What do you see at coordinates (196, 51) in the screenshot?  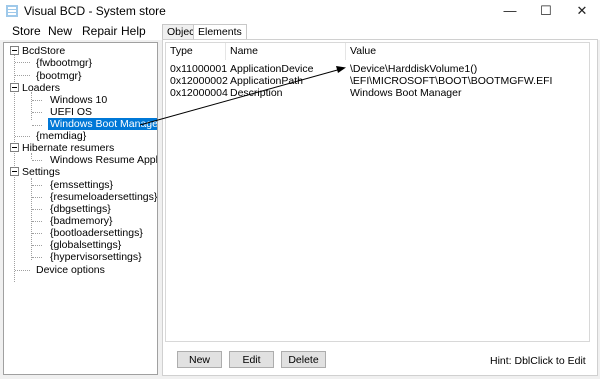 I see `column-header-type: Type` at bounding box center [196, 51].